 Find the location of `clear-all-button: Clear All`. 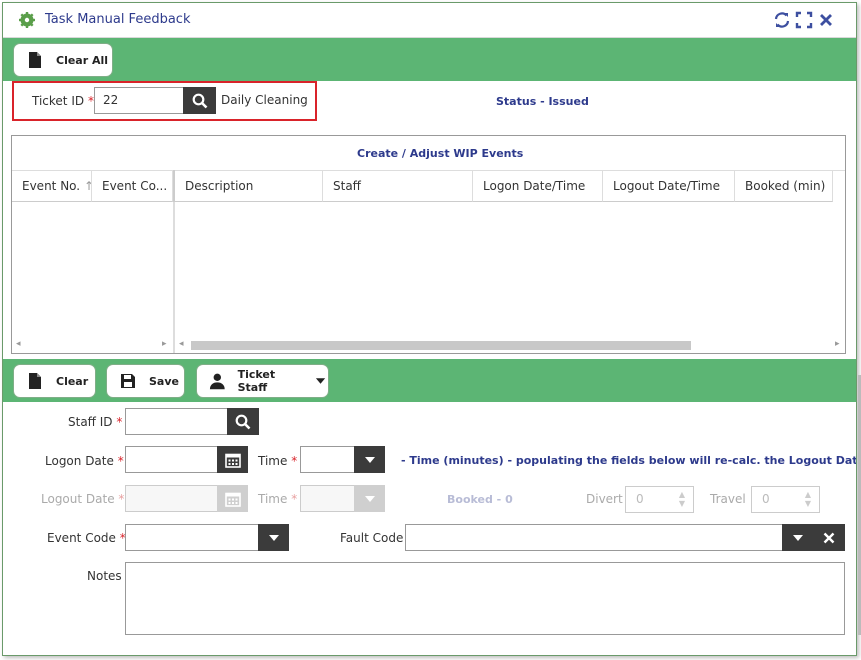

clear-all-button: Clear All is located at coordinates (63, 60).